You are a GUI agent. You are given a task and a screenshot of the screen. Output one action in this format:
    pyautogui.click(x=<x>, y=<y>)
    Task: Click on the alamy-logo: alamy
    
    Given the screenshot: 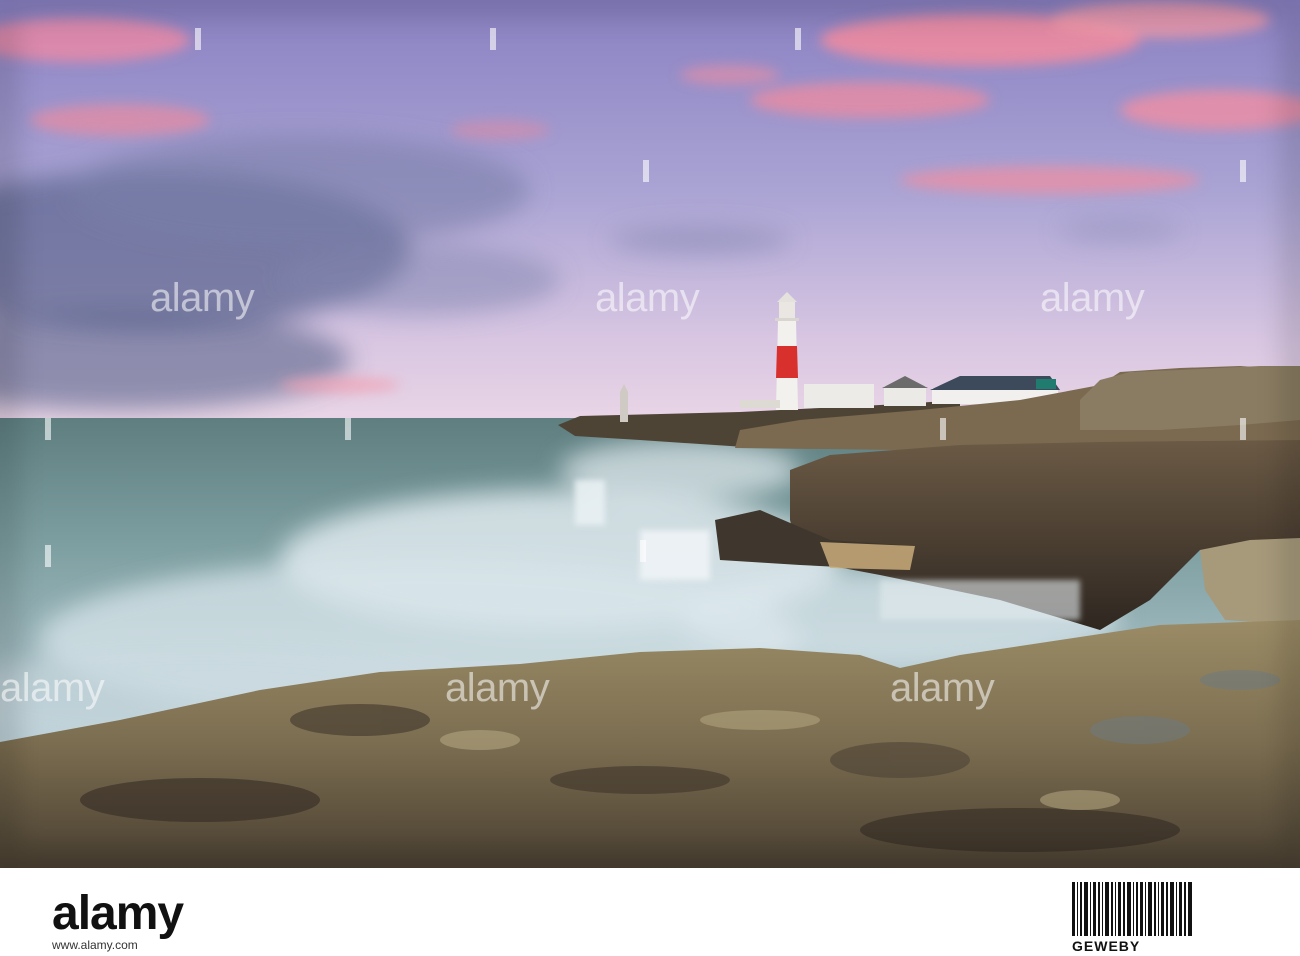 What is the action you would take?
    pyautogui.click(x=118, y=913)
    